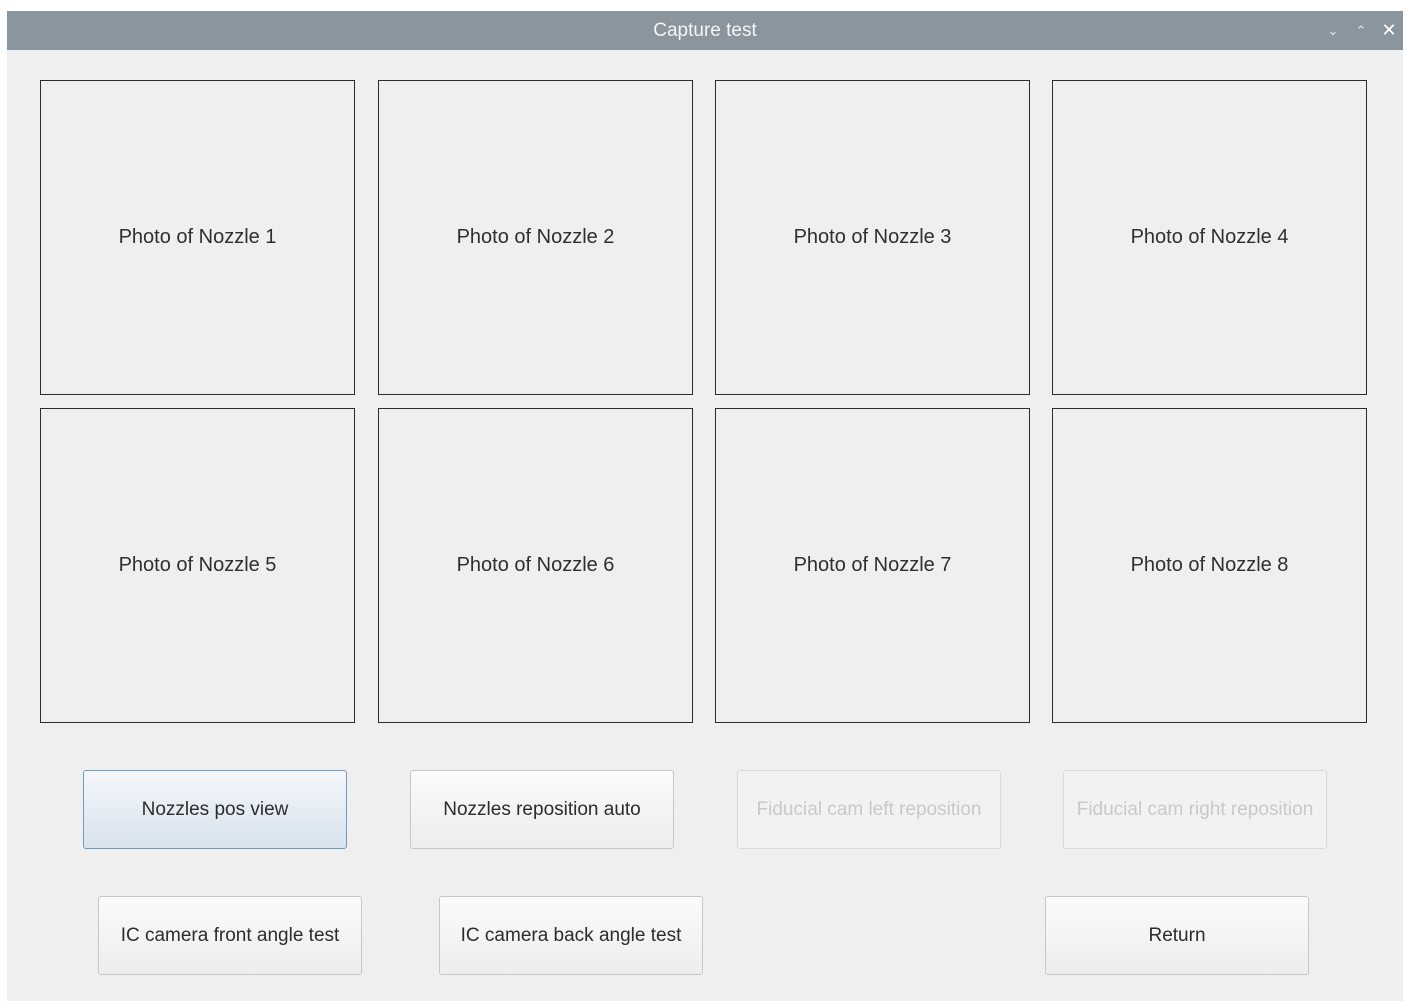 This screenshot has width=1407, height=1001. What do you see at coordinates (215, 809) in the screenshot?
I see `nozzles-pos-view-button: Nozzles pos view` at bounding box center [215, 809].